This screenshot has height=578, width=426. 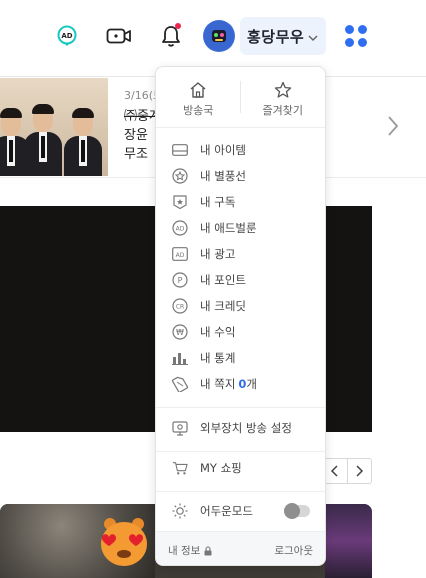 I want to click on favorites-tab: 즐겨찾기, so click(x=283, y=97).